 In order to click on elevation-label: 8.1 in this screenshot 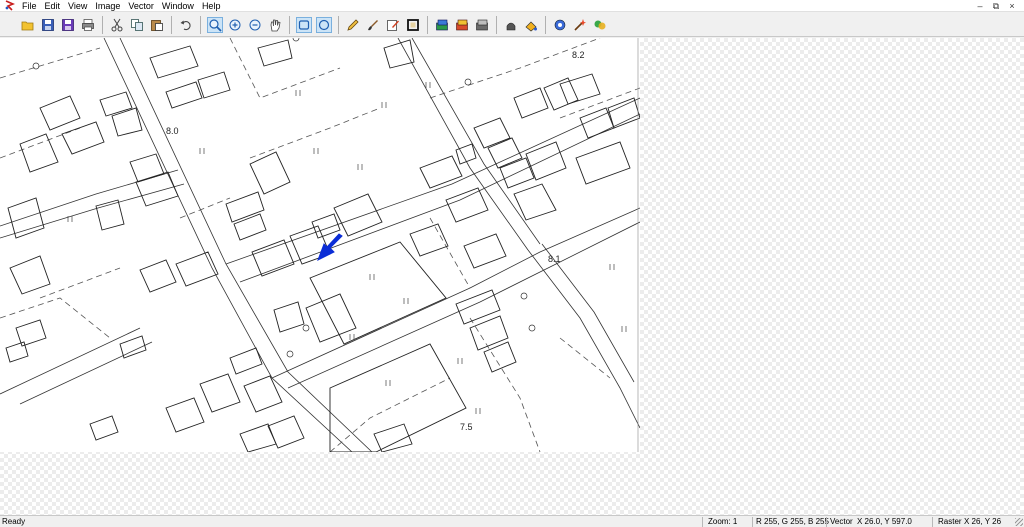, I will do `click(554, 259)`.